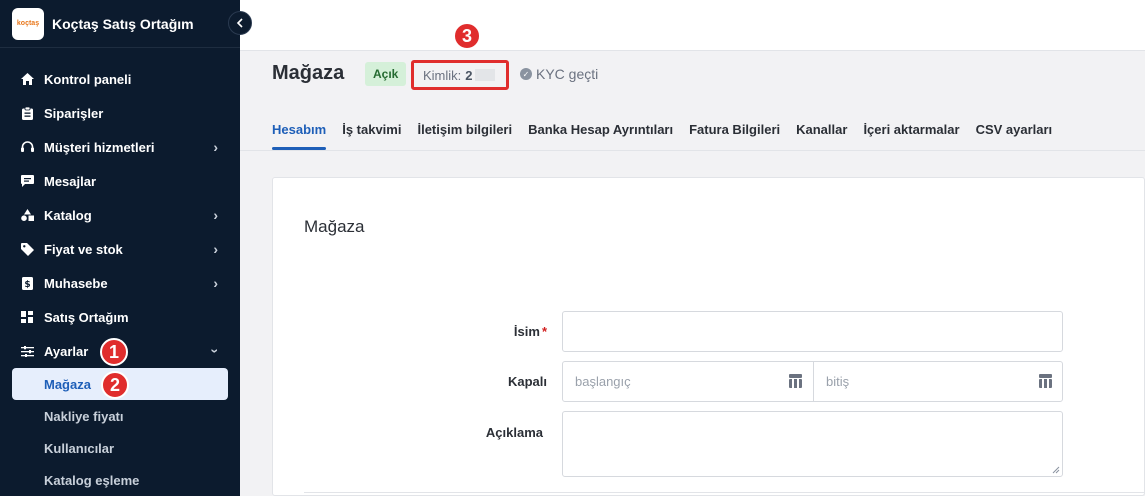  I want to click on start-date-placeholder: başlangıç, so click(603, 381).